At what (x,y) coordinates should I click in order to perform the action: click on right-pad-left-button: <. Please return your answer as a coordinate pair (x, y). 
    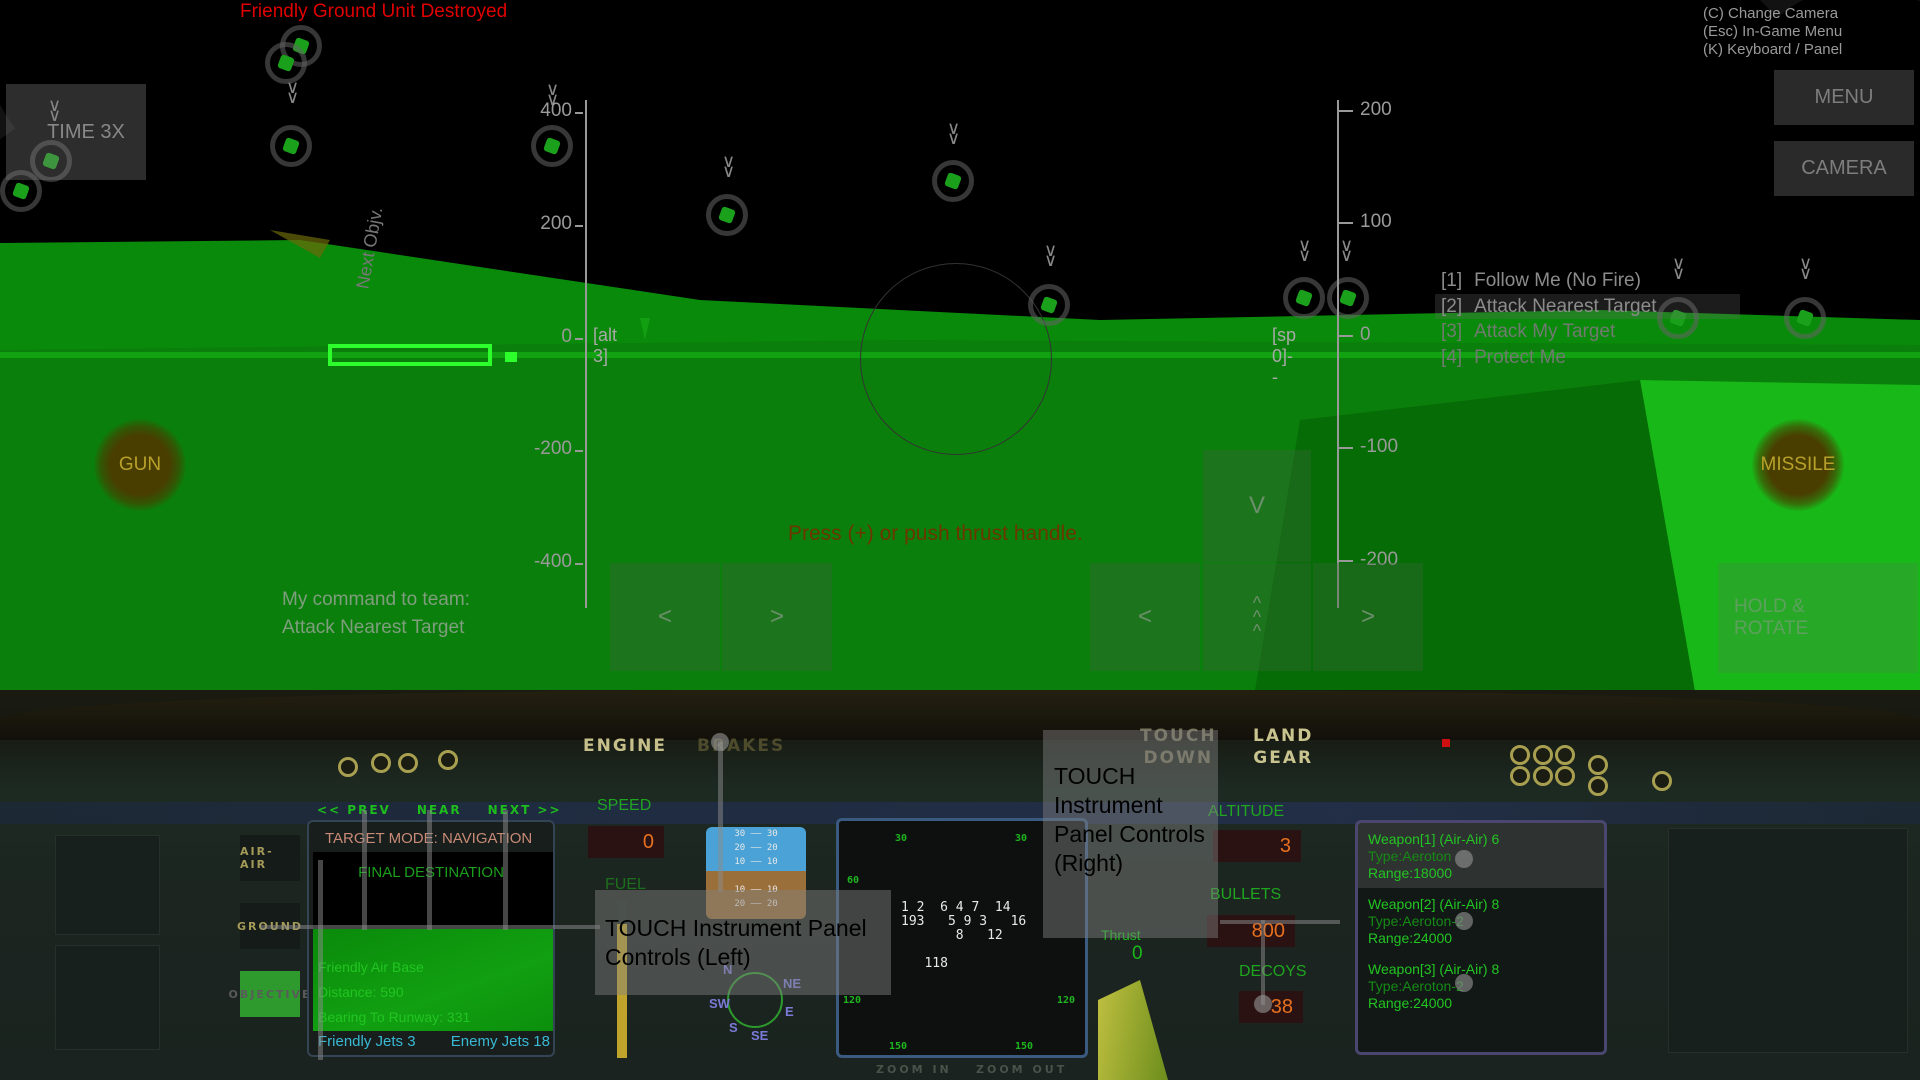
    Looking at the image, I should click on (1145, 617).